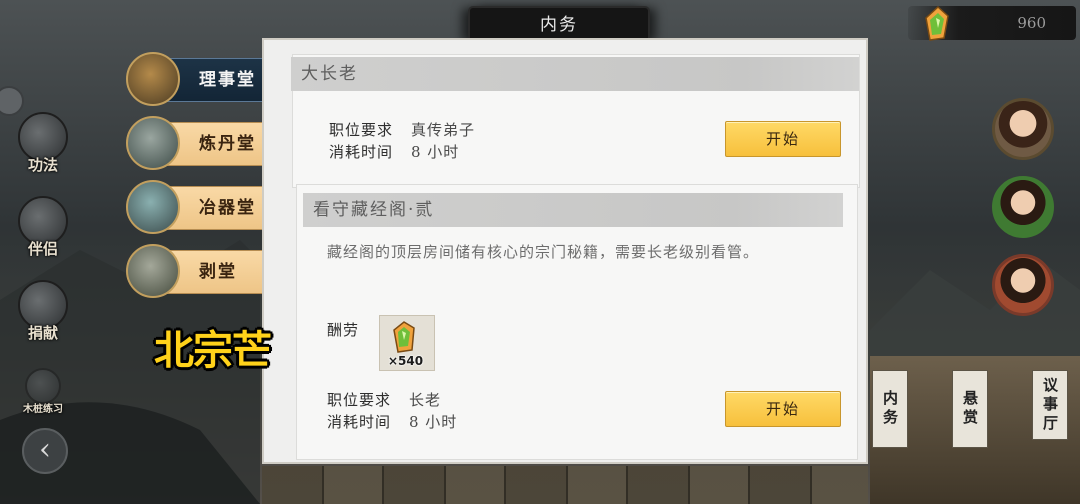 The image size is (1080, 504). What do you see at coordinates (443, 130) in the screenshot?
I see `requirement-value: 真传弟子` at bounding box center [443, 130].